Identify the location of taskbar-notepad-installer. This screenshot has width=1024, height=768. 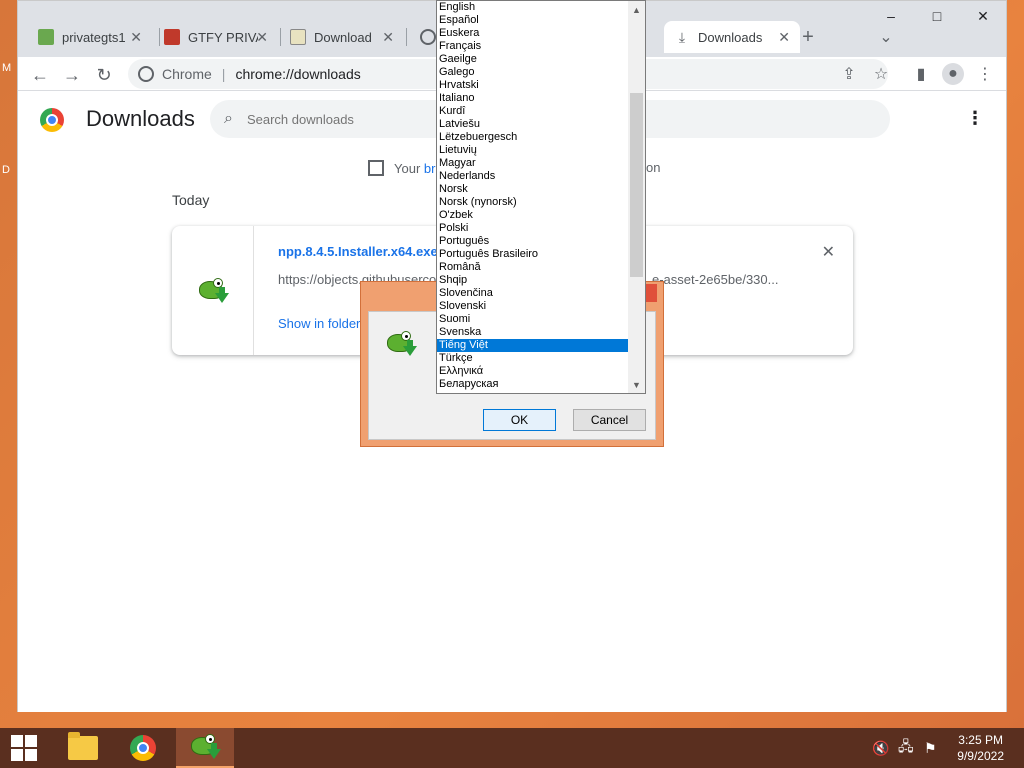
(205, 748).